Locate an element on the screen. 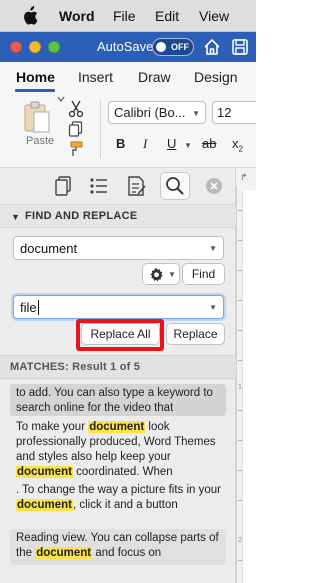 The width and height of the screenshot is (320, 583). replace-input-value: file is located at coordinates (28, 307).